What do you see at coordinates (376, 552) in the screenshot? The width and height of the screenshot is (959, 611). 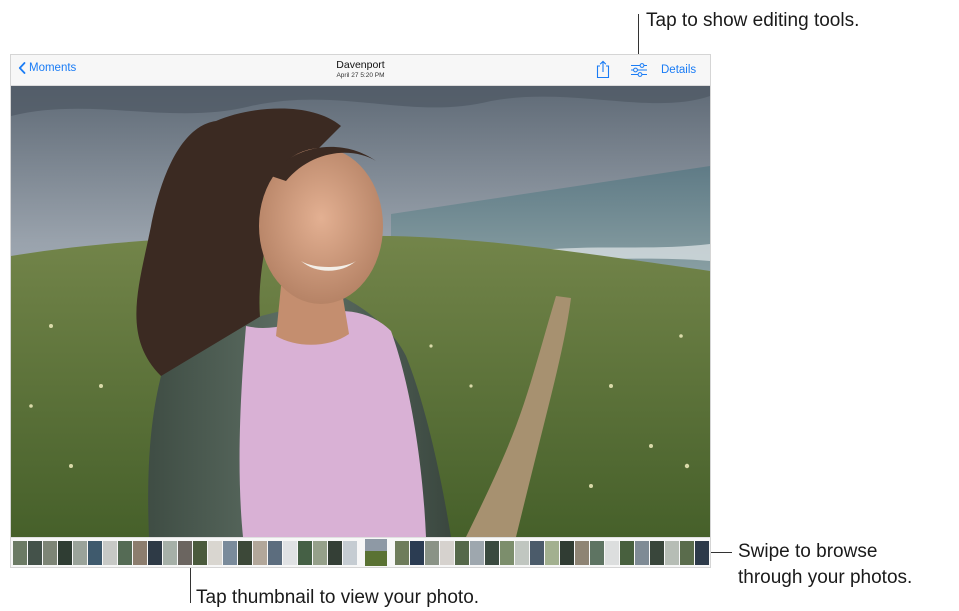 I see `current-thumbnail` at bounding box center [376, 552].